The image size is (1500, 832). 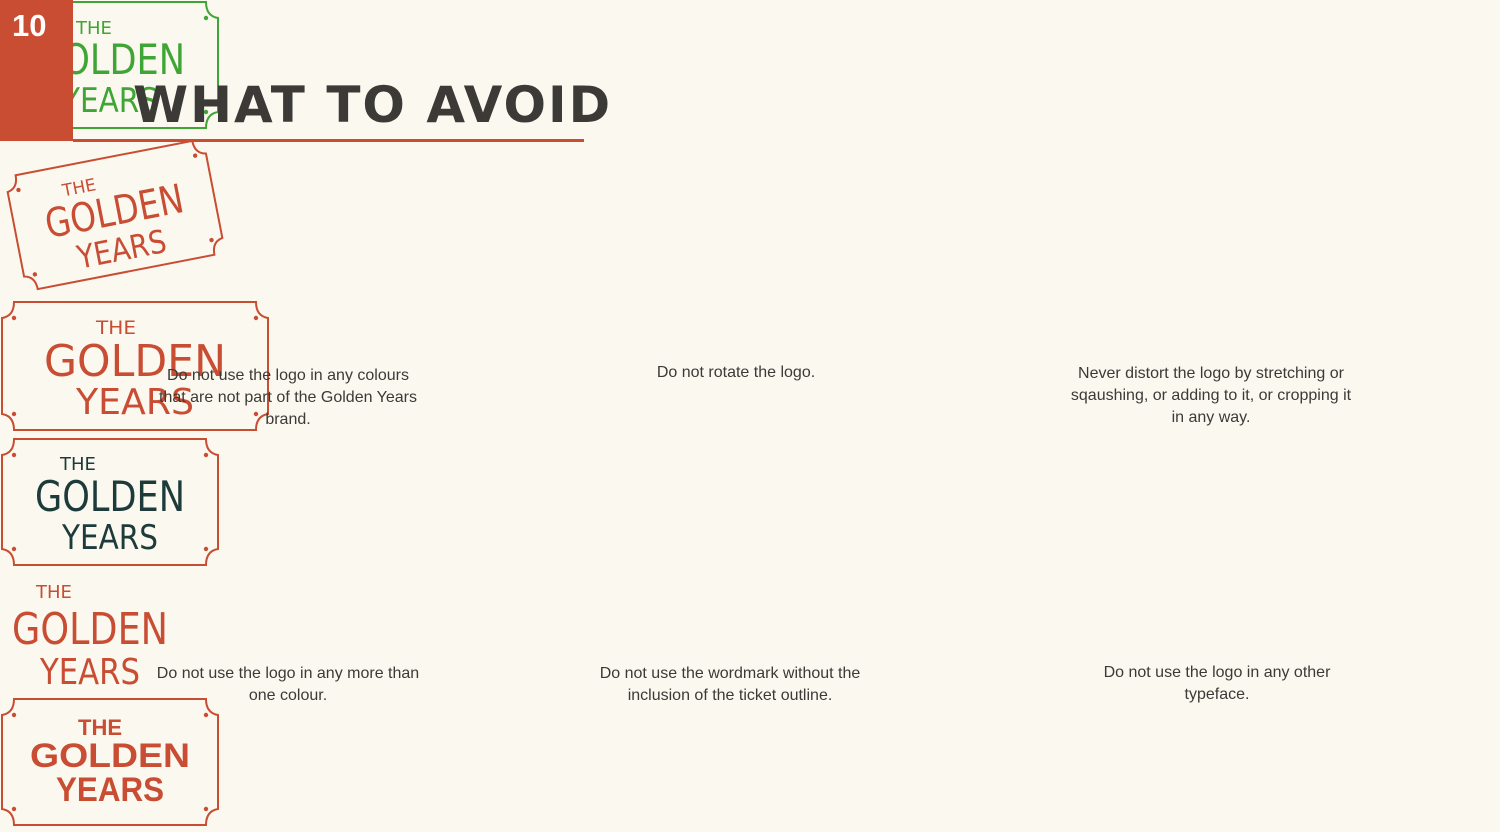 I want to click on logo-other-typeface-ticket: THE GOLDEN YEARS, so click(x=110, y=762).